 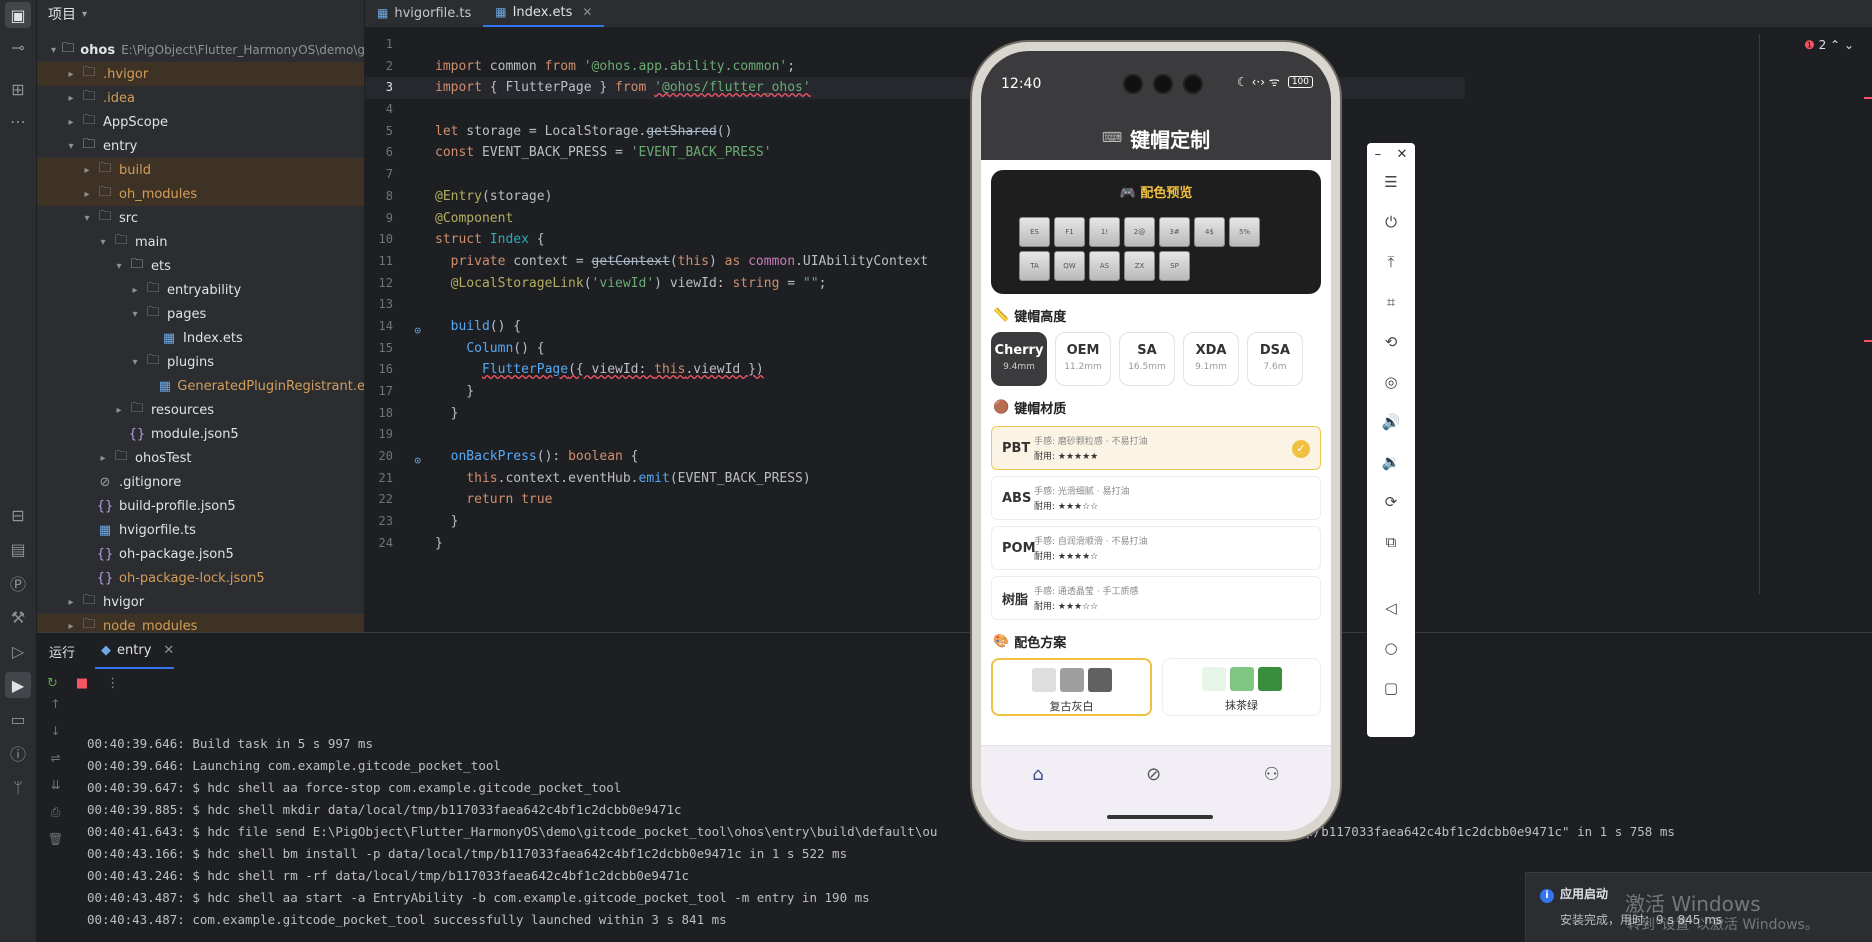 What do you see at coordinates (200, 242) in the screenshot?
I see `tree-item: ▾ 🗀 main` at bounding box center [200, 242].